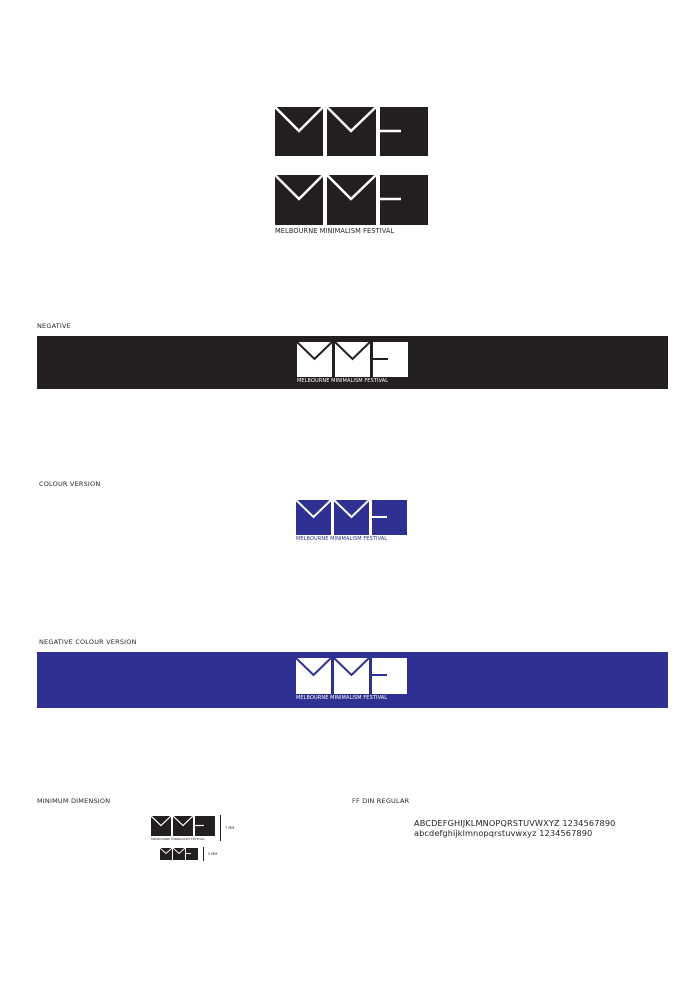  What do you see at coordinates (220, 828) in the screenshot?
I see `dimension-line-large` at bounding box center [220, 828].